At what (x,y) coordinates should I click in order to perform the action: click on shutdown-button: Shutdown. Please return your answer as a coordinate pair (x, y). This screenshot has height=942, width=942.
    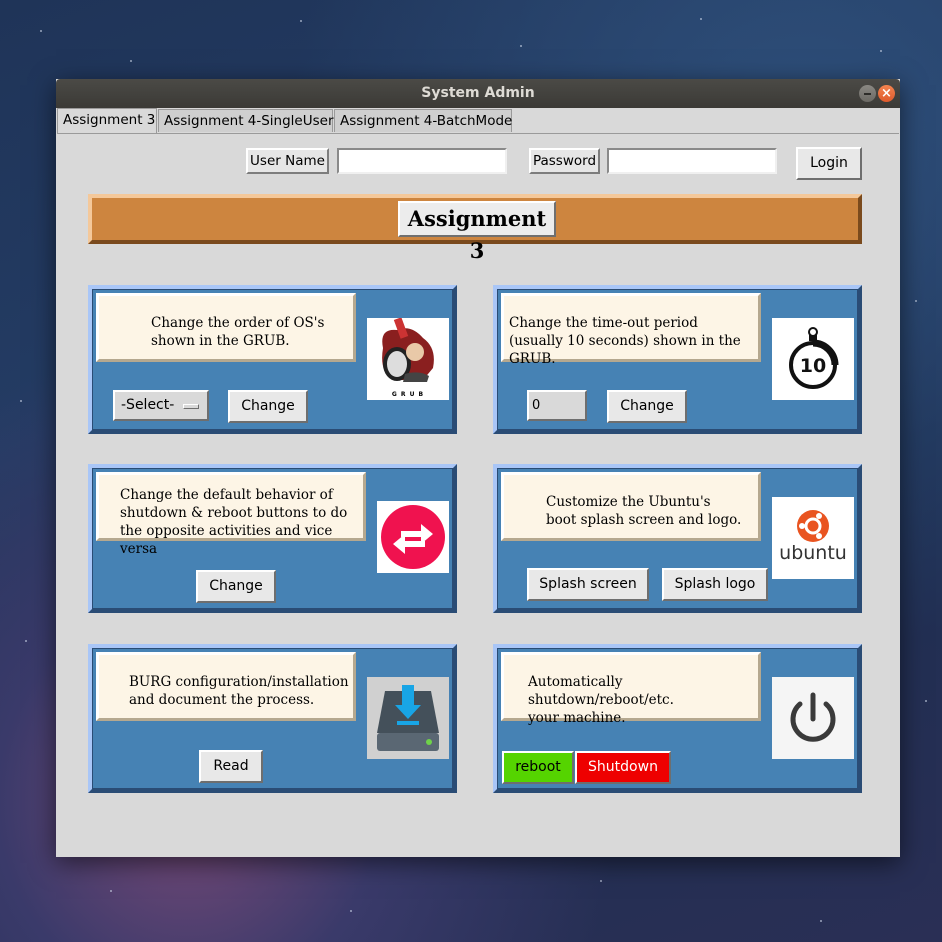
    Looking at the image, I should click on (623, 767).